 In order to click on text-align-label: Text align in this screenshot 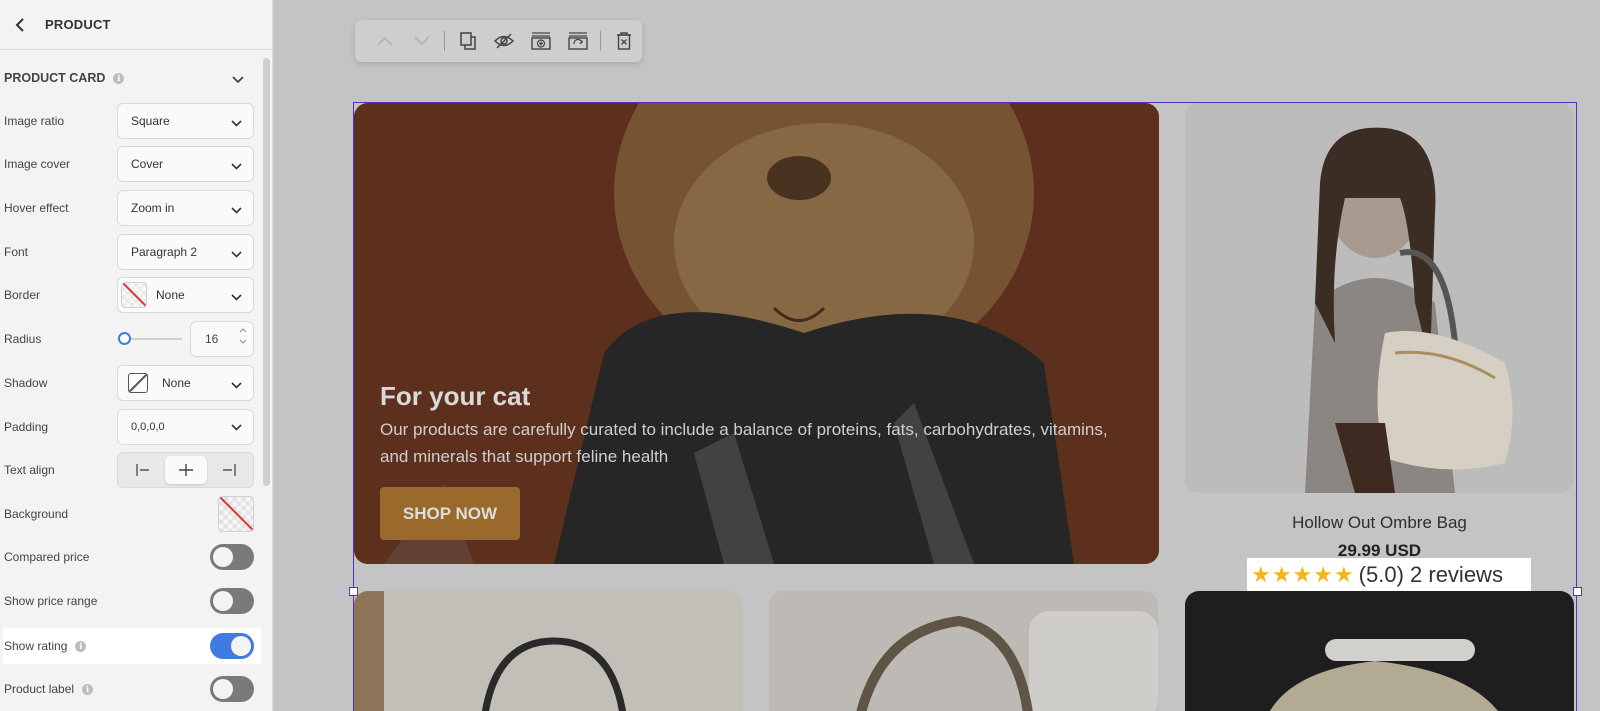, I will do `click(29, 470)`.